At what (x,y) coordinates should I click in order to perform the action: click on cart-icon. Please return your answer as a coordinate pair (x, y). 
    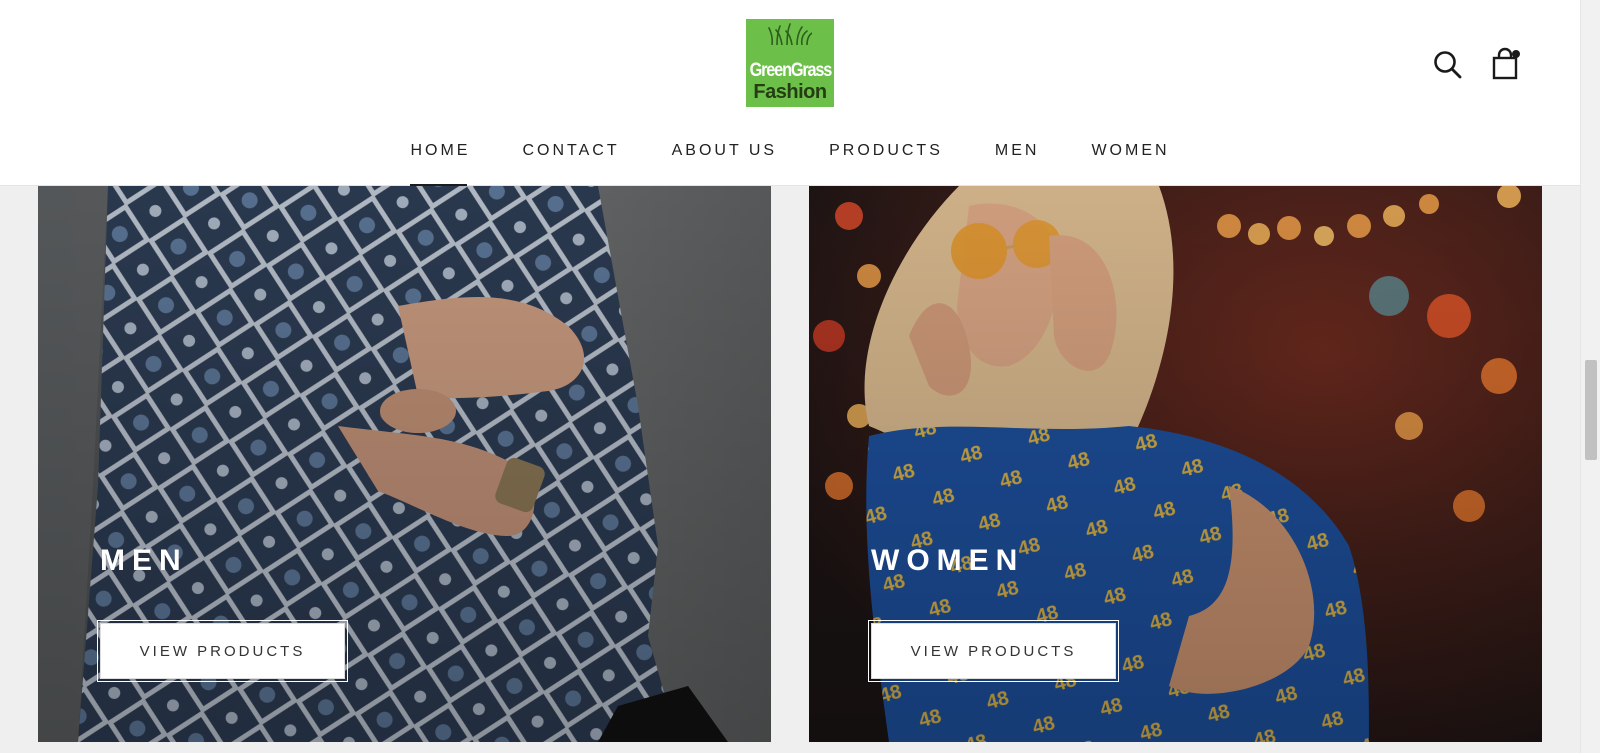
    Looking at the image, I should click on (1506, 63).